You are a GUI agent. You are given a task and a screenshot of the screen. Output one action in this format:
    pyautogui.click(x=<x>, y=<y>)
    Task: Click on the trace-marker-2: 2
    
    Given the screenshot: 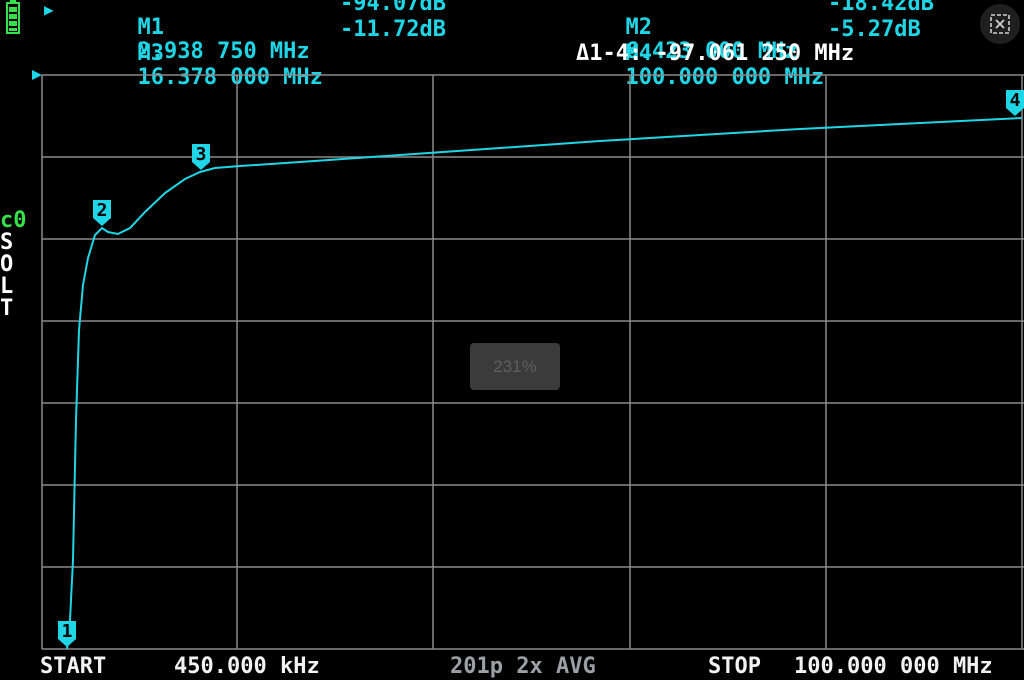 What is the action you would take?
    pyautogui.click(x=102, y=213)
    